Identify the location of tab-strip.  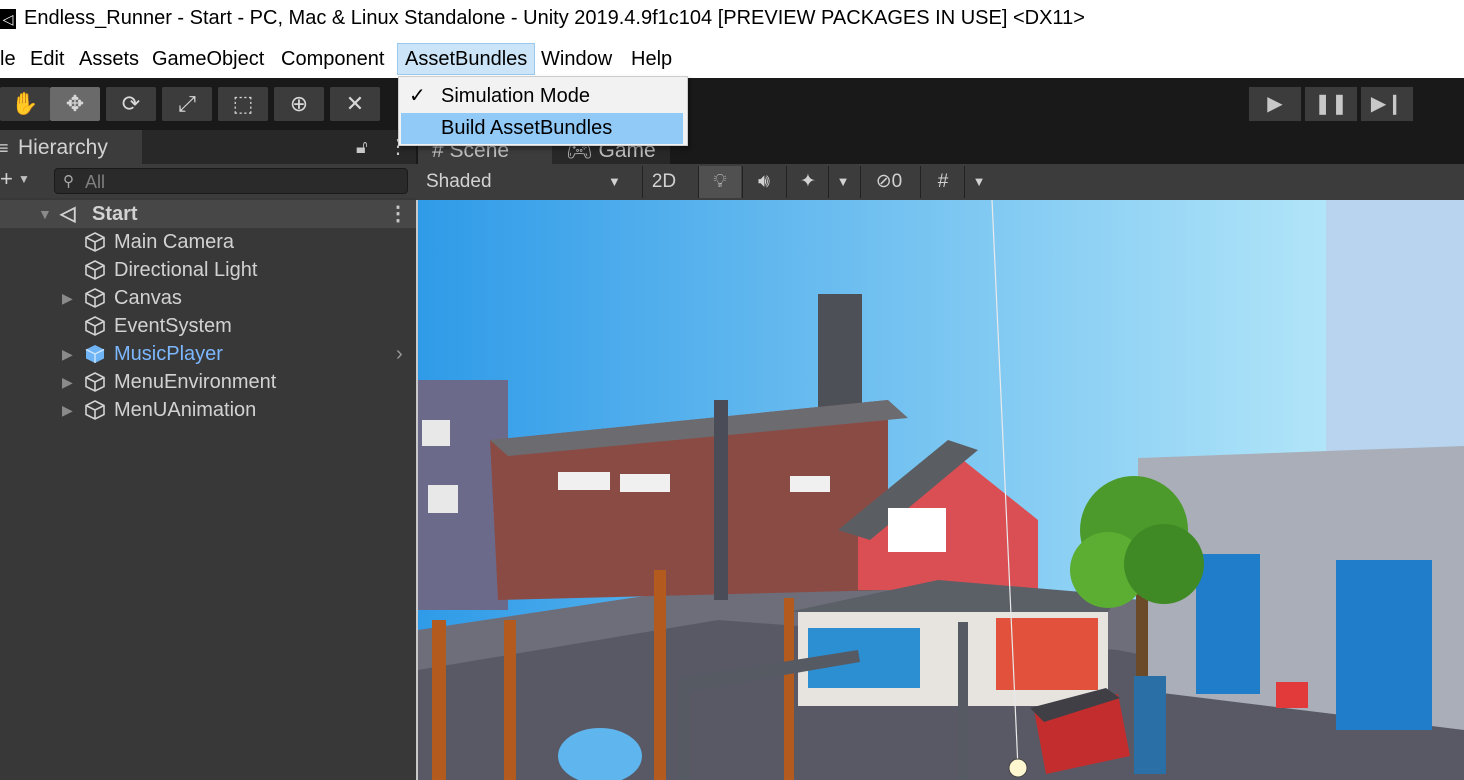
(279, 147).